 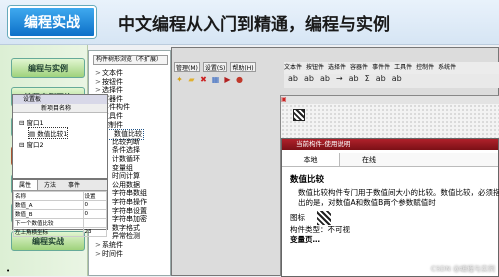 I want to click on tree-item-label: 条件选择, so click(x=126, y=150).